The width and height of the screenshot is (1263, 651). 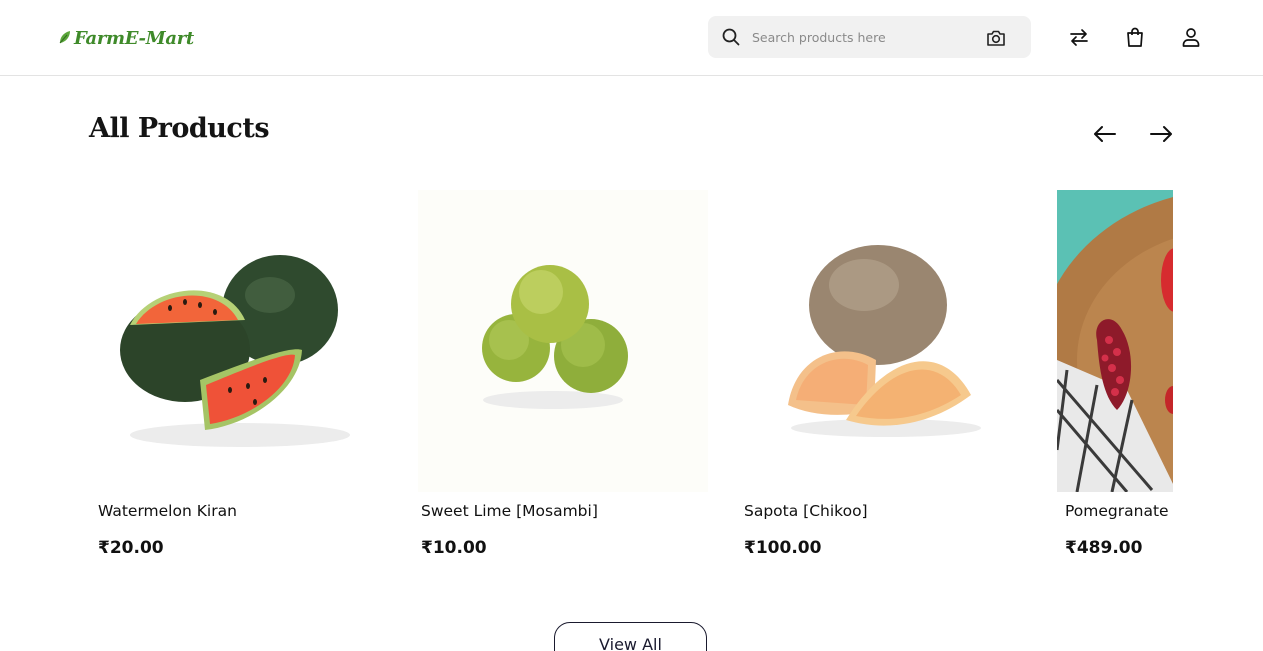 I want to click on logo-text: FarmE-Mart, so click(x=134, y=38).